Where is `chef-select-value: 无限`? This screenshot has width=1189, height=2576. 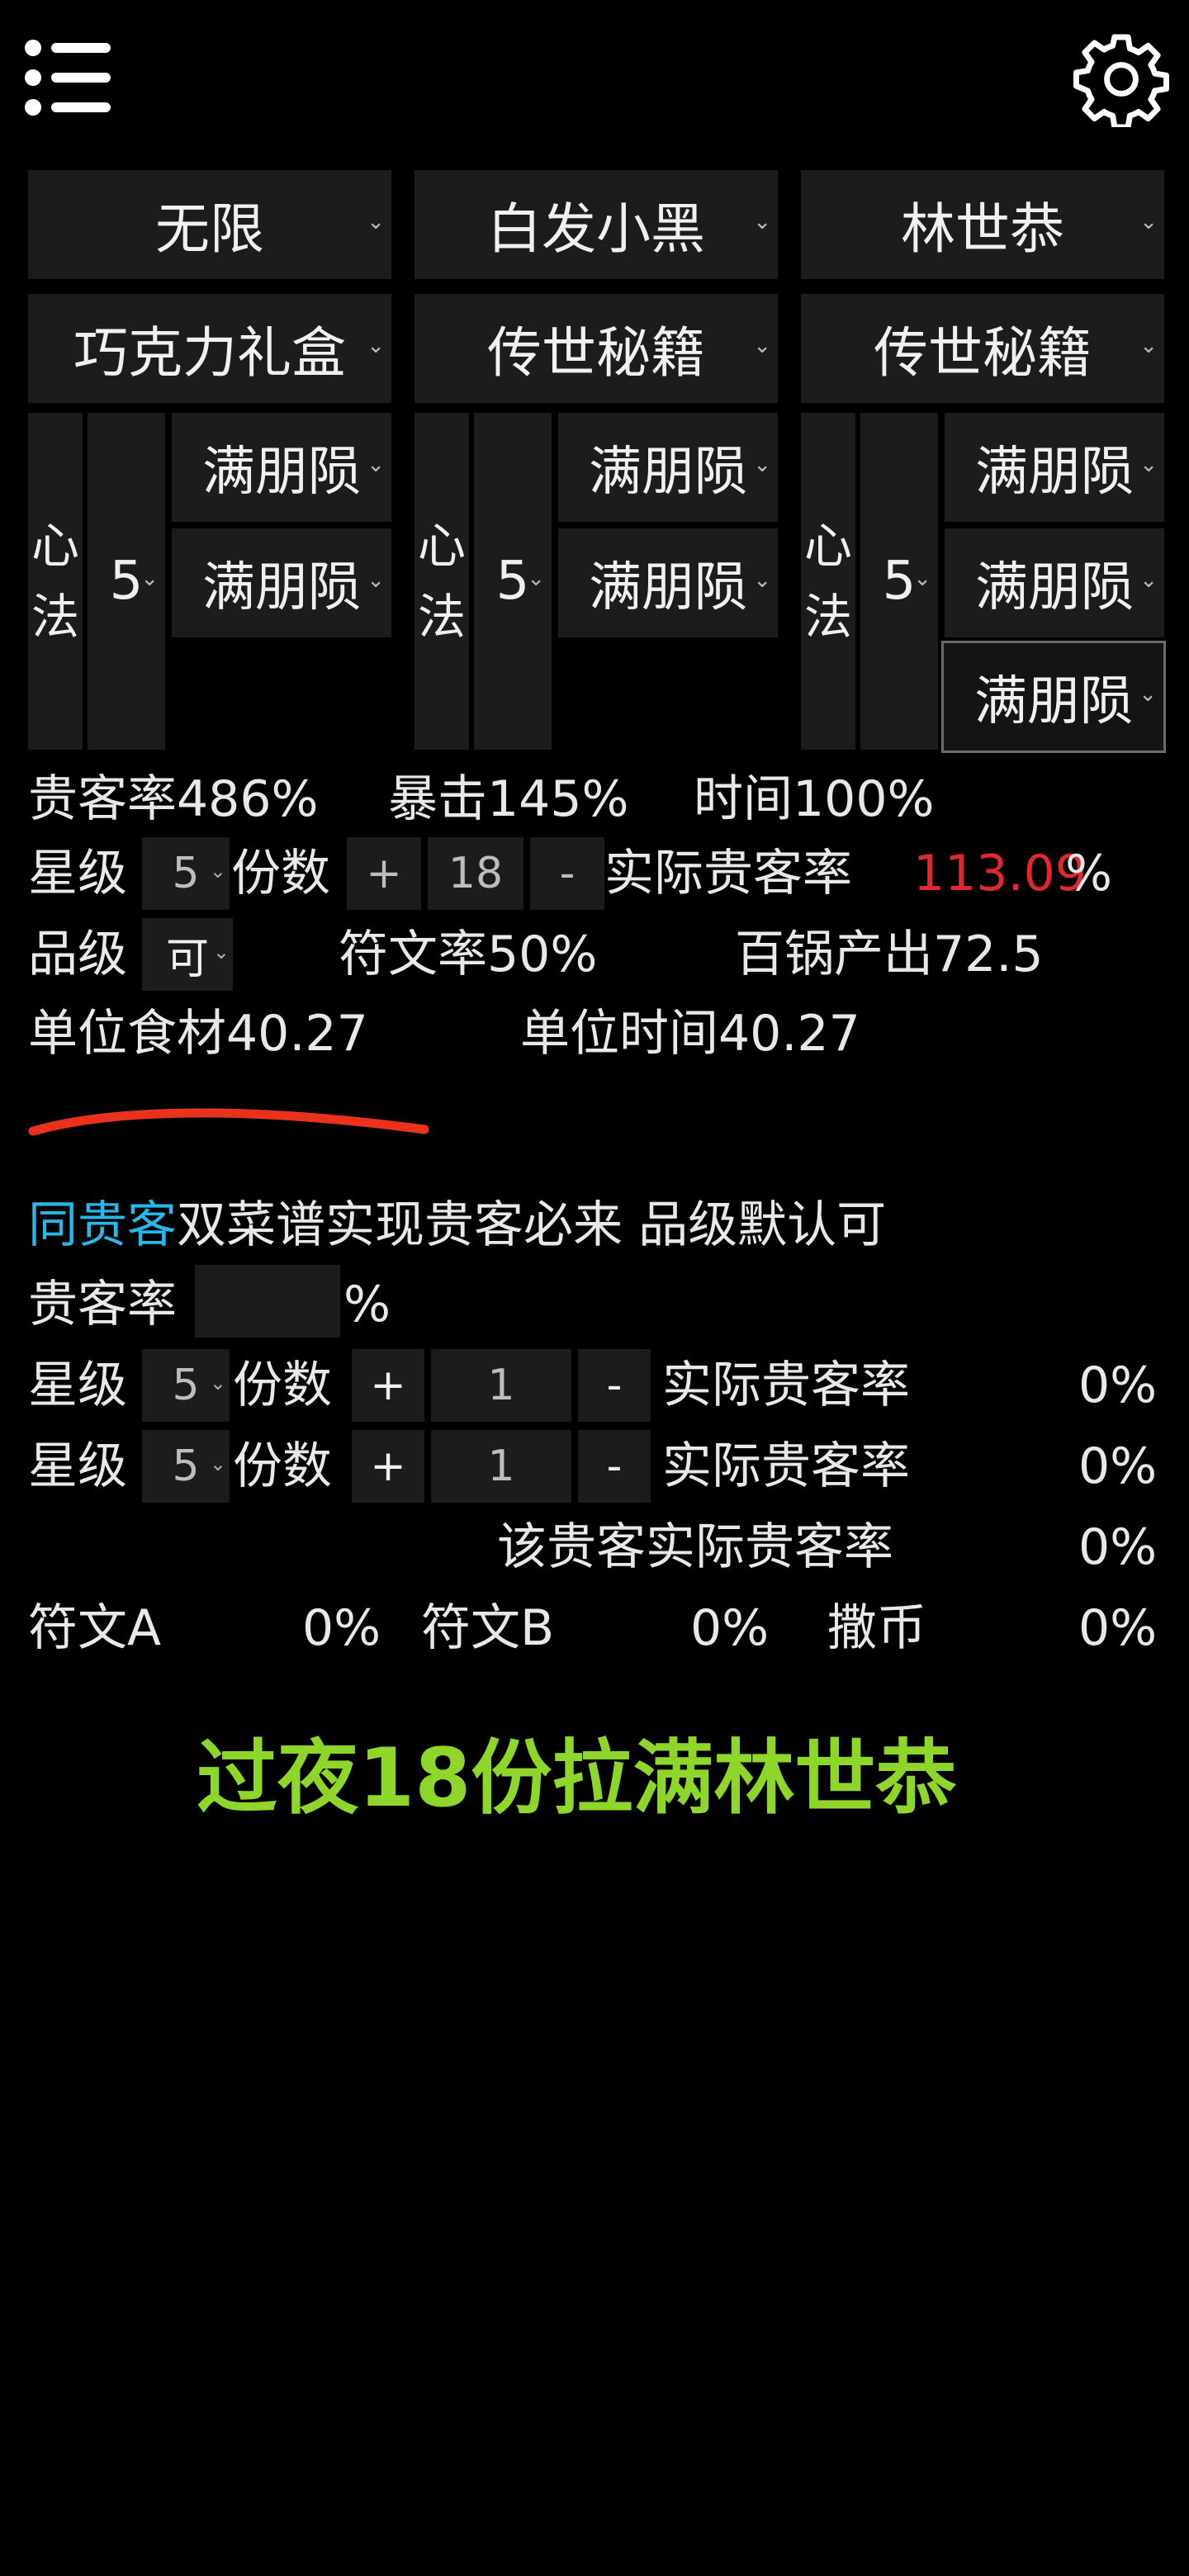 chef-select-value: 无限 is located at coordinates (209, 229).